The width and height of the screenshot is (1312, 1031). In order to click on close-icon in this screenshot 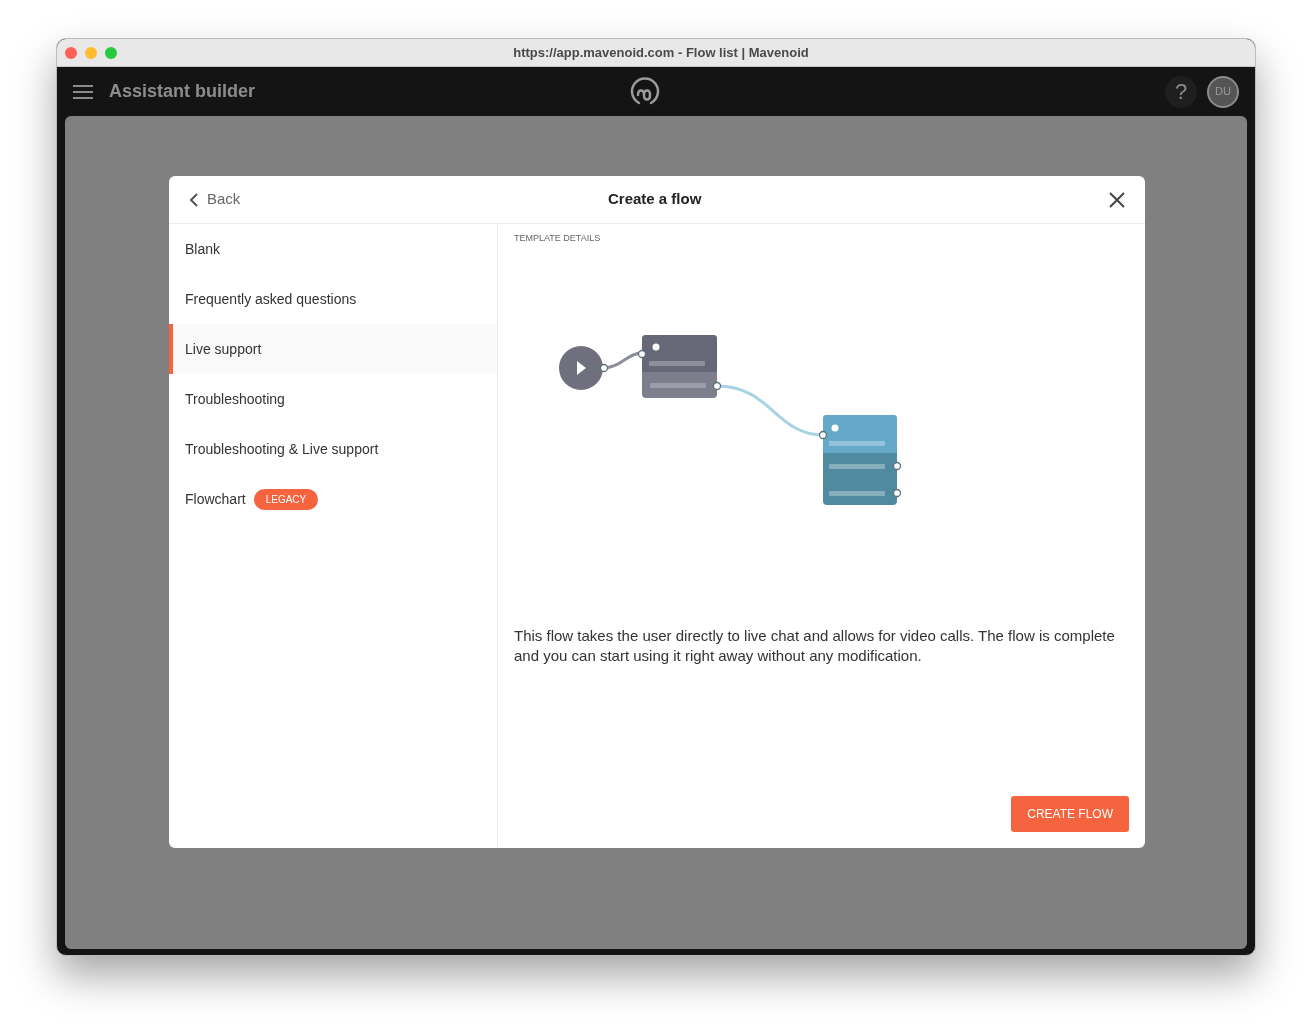, I will do `click(1117, 199)`.